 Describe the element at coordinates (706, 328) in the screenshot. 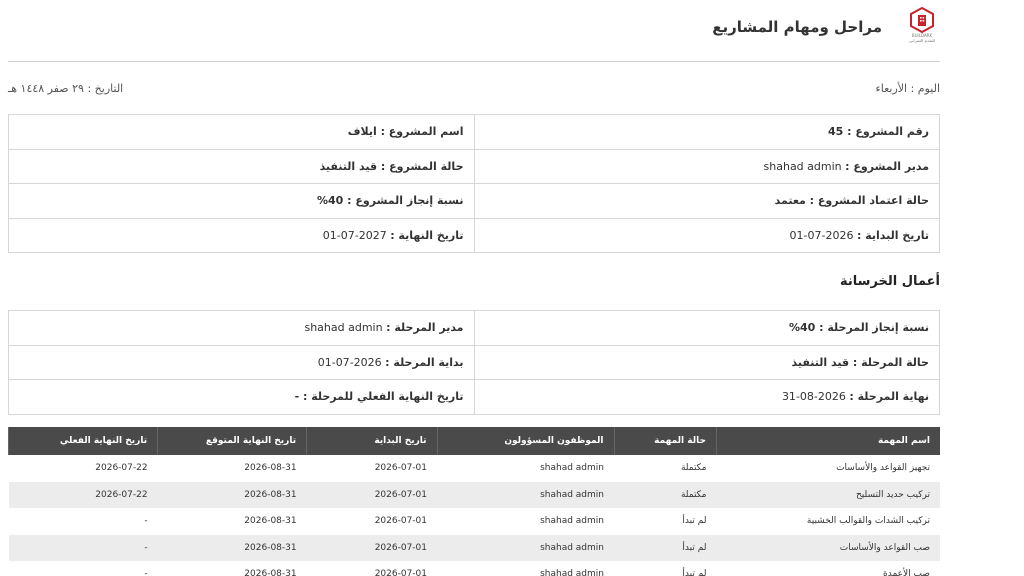

I see `stage-completion: نسبة إنجاز المرحلة : 40%` at that location.